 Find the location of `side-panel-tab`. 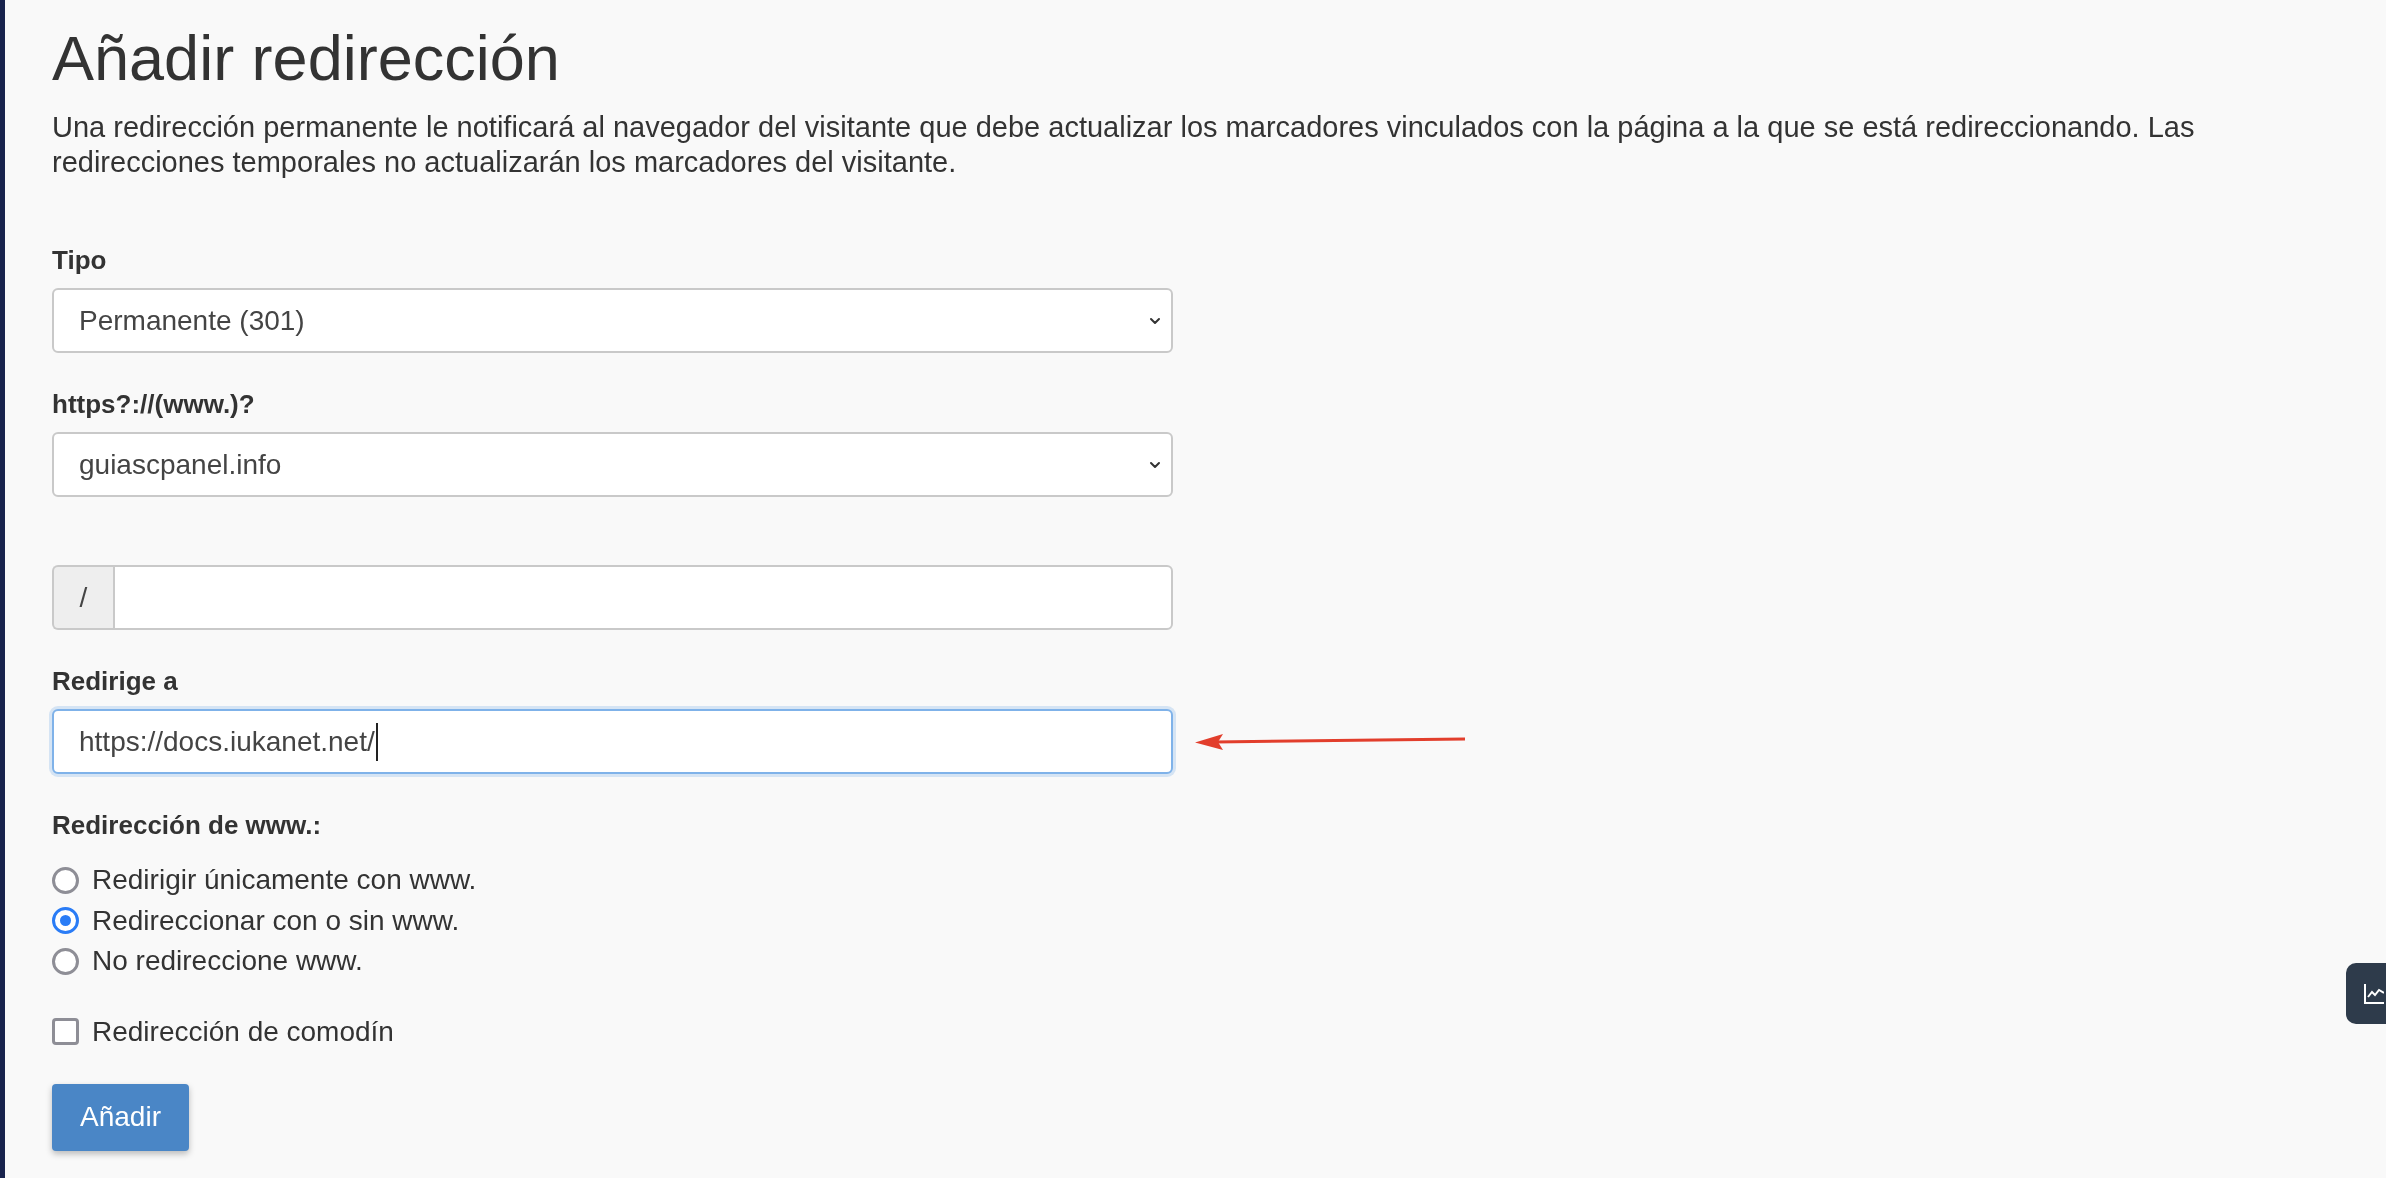

side-panel-tab is located at coordinates (2366, 993).